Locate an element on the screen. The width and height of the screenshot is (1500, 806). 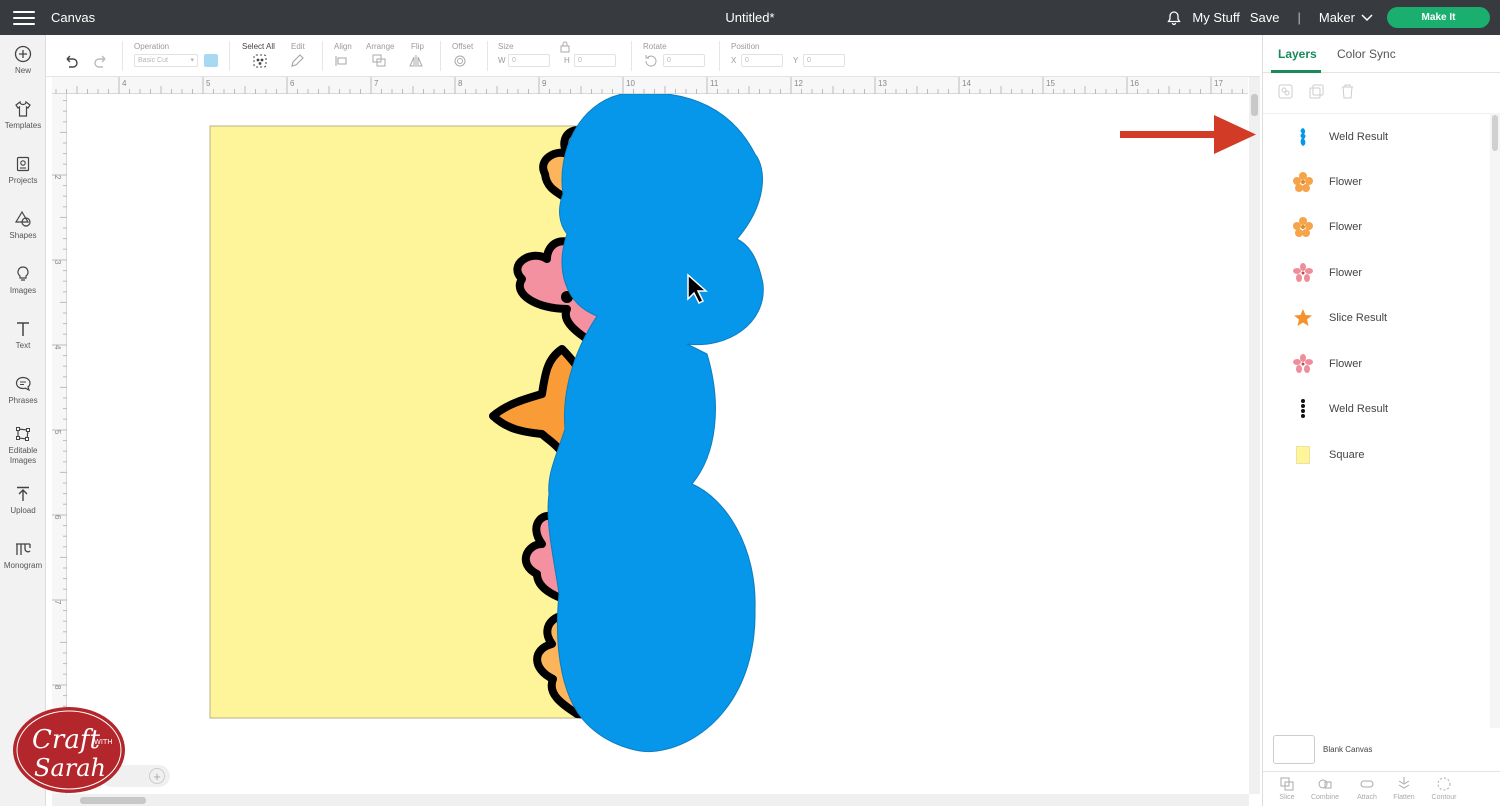
blank-canvas-swatch is located at coordinates (1294, 749).